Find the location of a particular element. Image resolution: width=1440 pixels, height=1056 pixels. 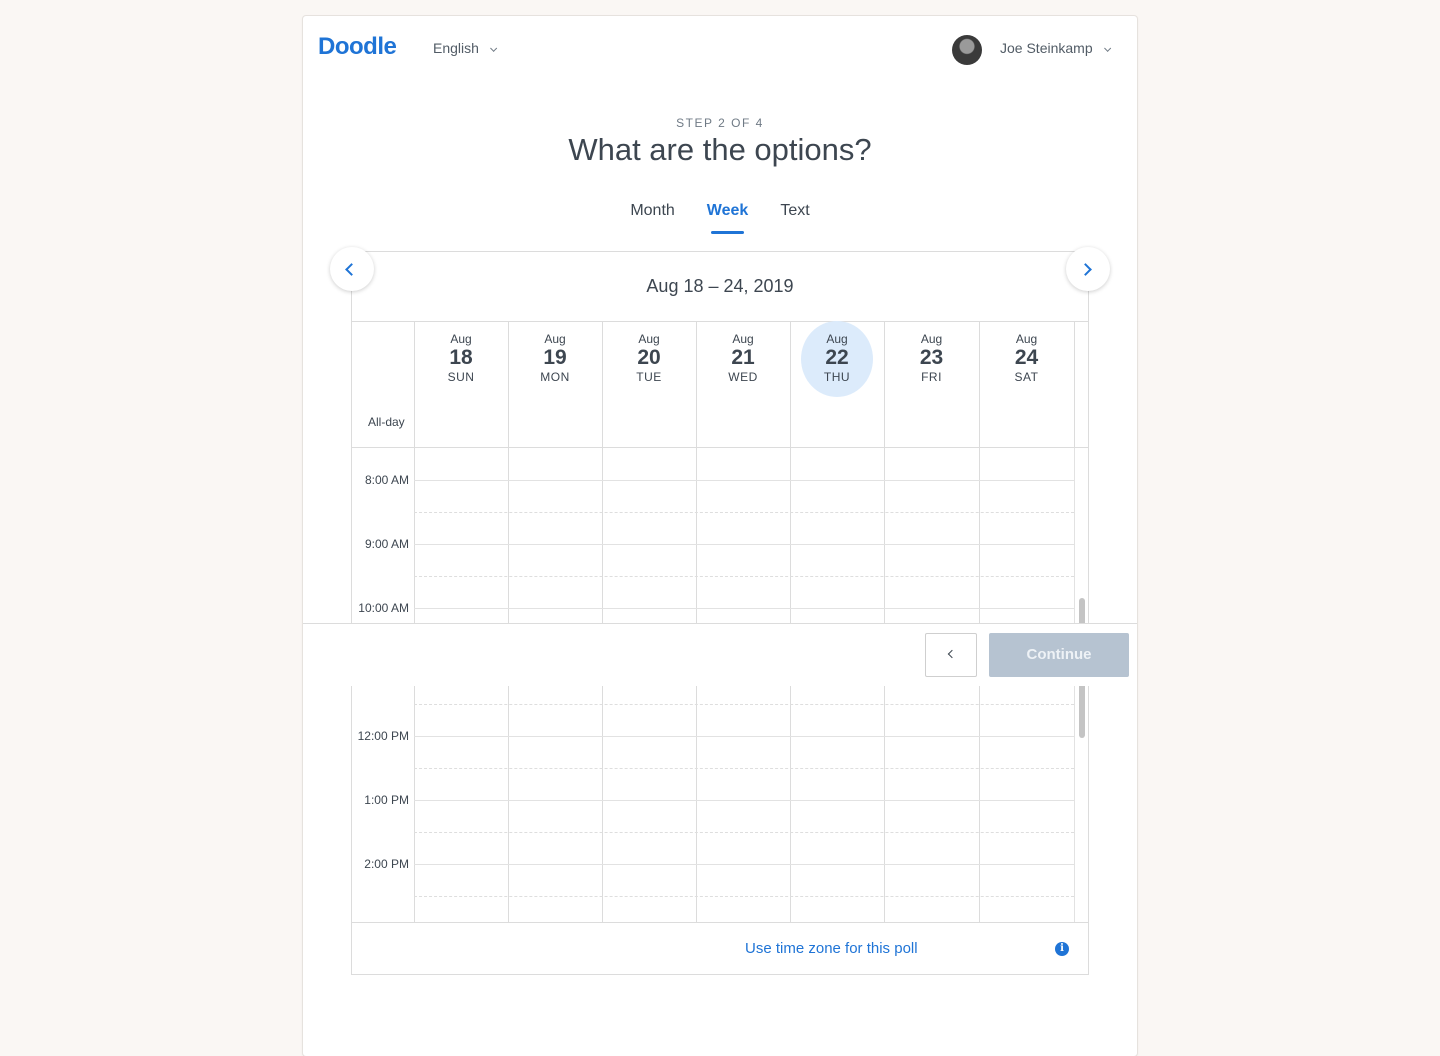

date-range: Aug 18 – 24, 2019 is located at coordinates (720, 286).